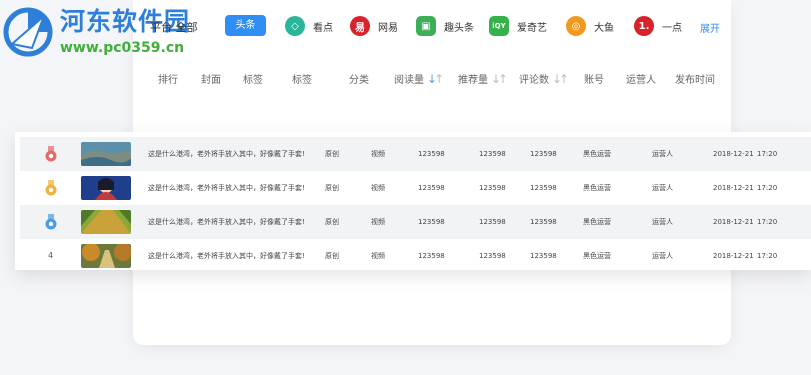  I want to click on header-category: 分类, so click(359, 80).